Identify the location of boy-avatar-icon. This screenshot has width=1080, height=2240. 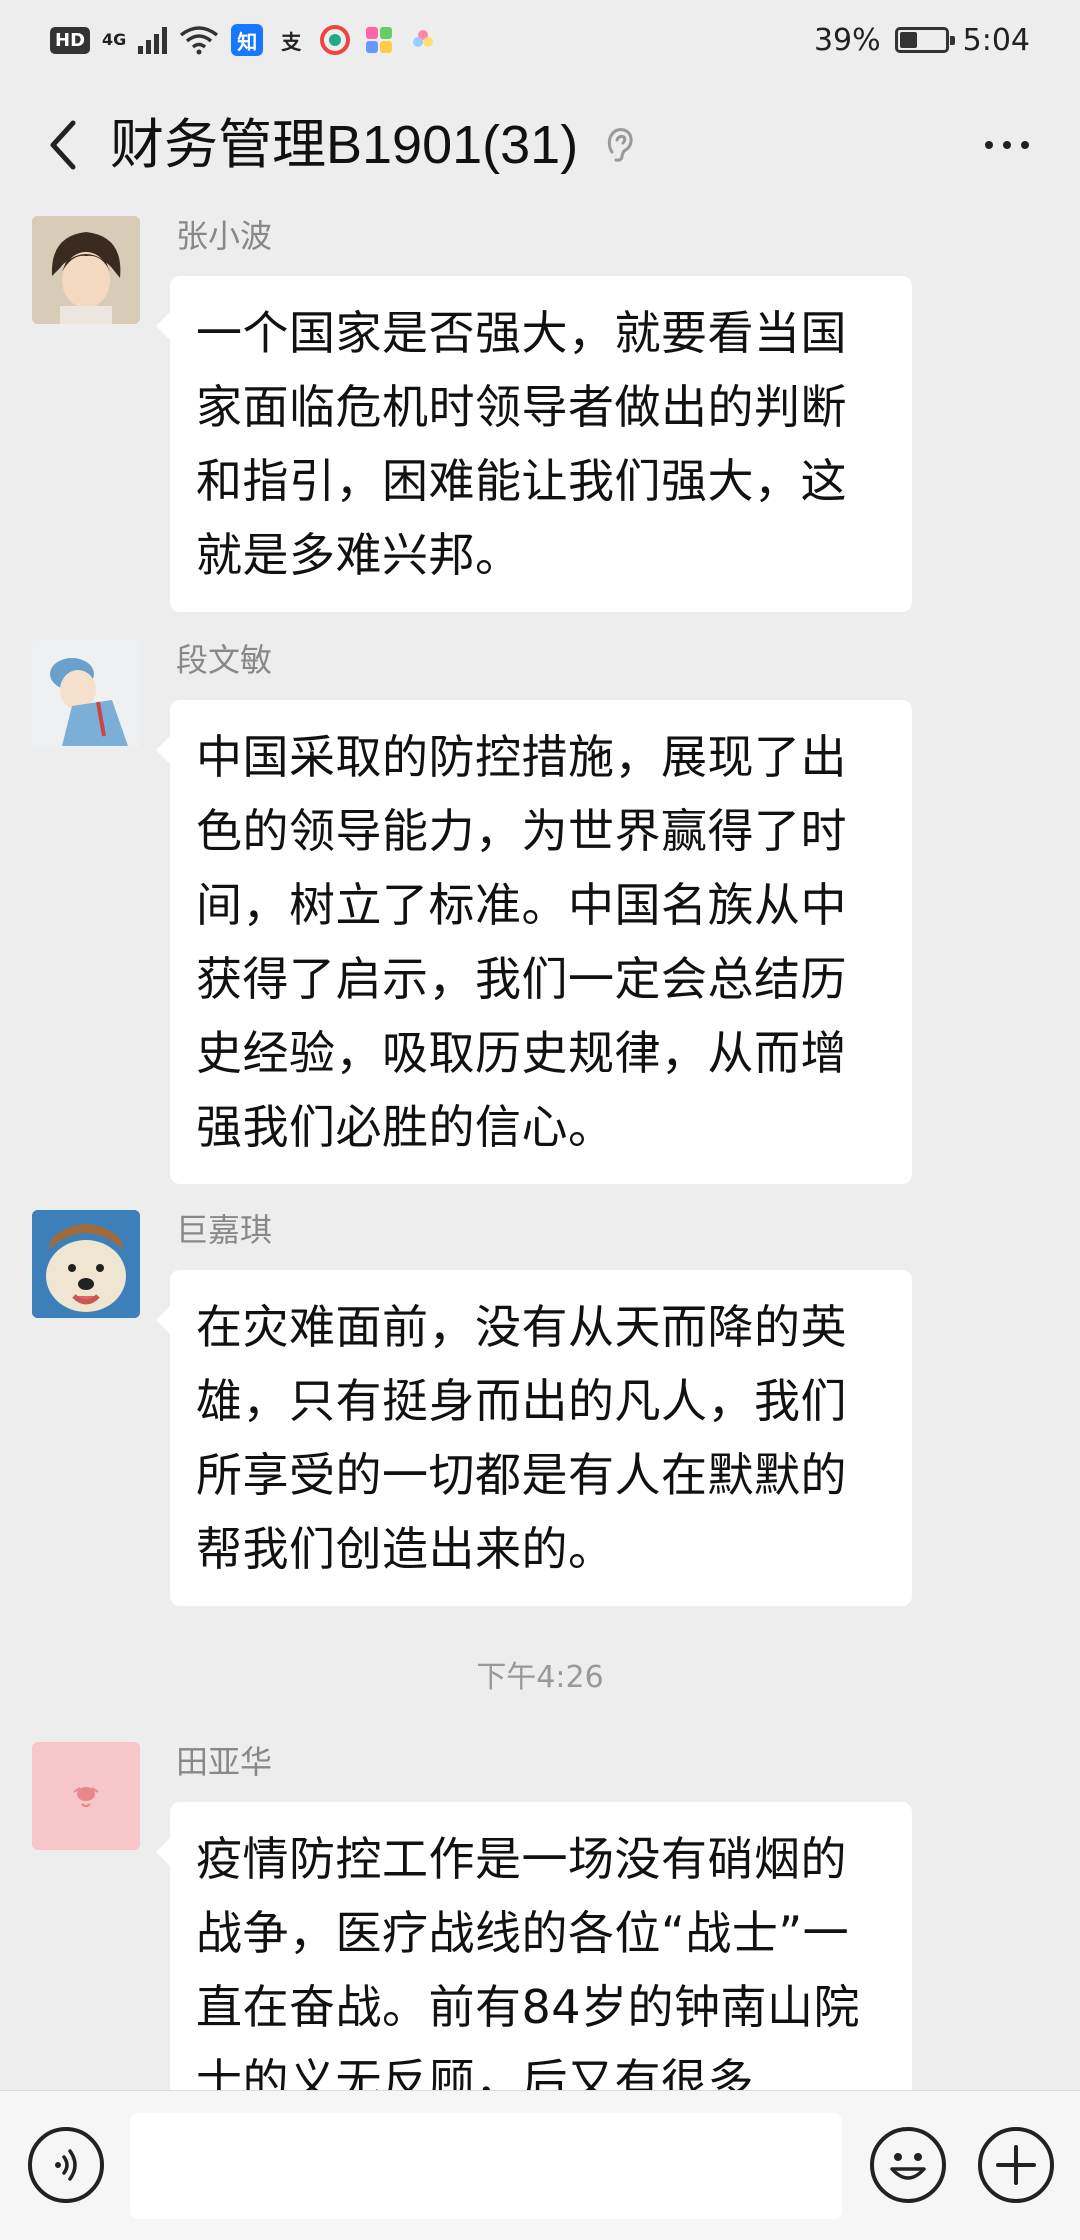
(86, 270).